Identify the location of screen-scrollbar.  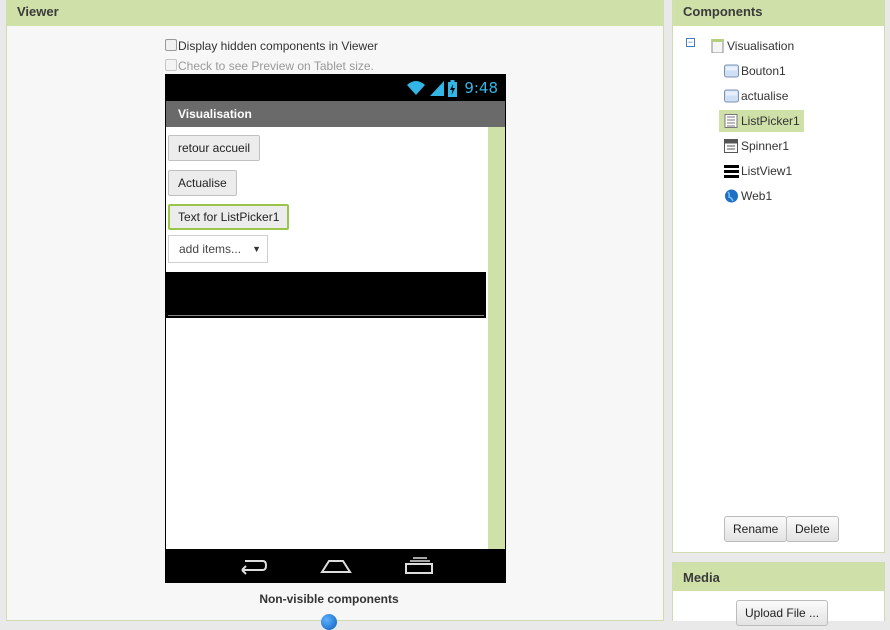
(496, 338).